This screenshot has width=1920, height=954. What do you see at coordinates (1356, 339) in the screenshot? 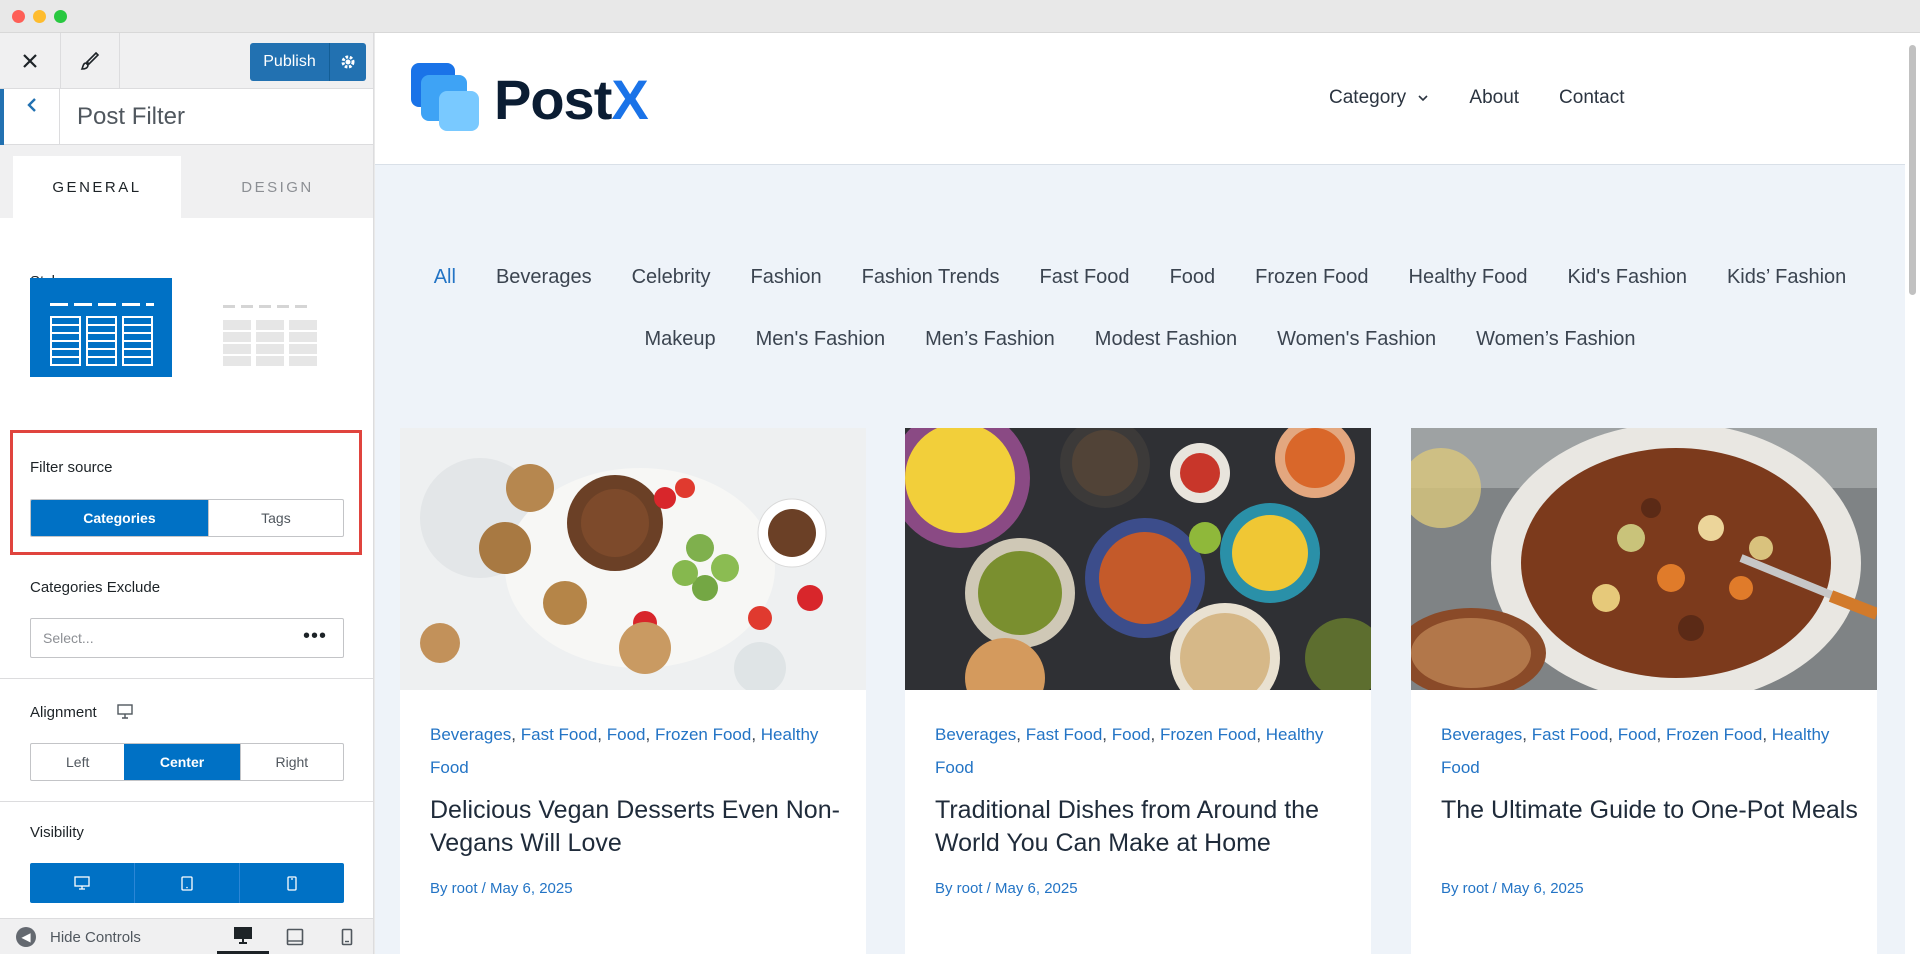
I see `filter-item: Women's Fashion` at bounding box center [1356, 339].